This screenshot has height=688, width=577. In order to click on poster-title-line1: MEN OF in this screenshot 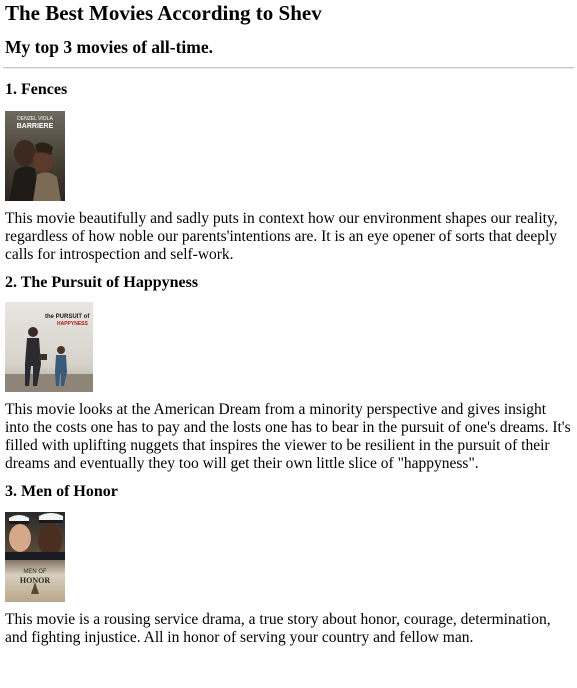, I will do `click(35, 572)`.